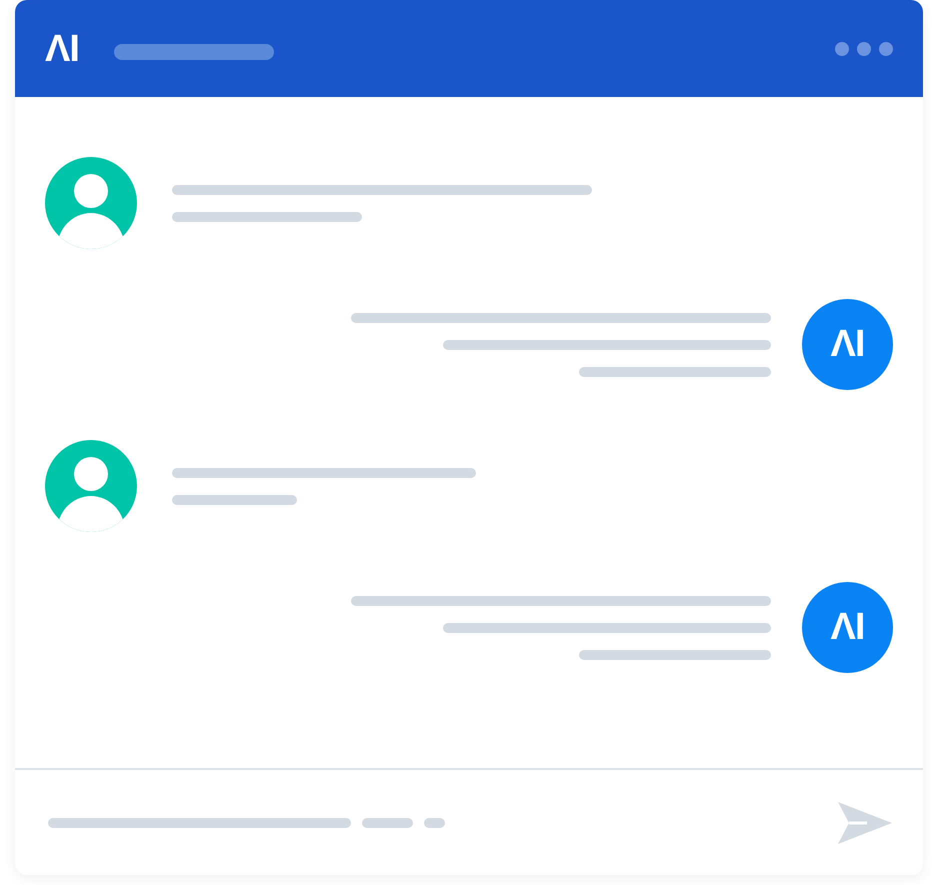  What do you see at coordinates (865, 822) in the screenshot?
I see `send-icon` at bounding box center [865, 822].